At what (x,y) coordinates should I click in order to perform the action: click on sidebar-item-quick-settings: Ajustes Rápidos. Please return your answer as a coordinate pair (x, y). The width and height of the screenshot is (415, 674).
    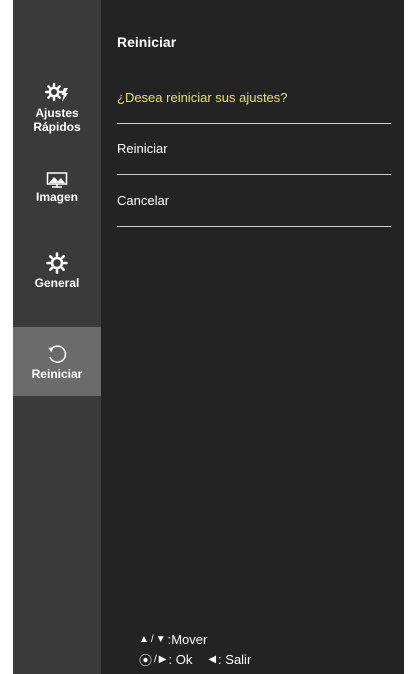
    Looking at the image, I should click on (57, 117).